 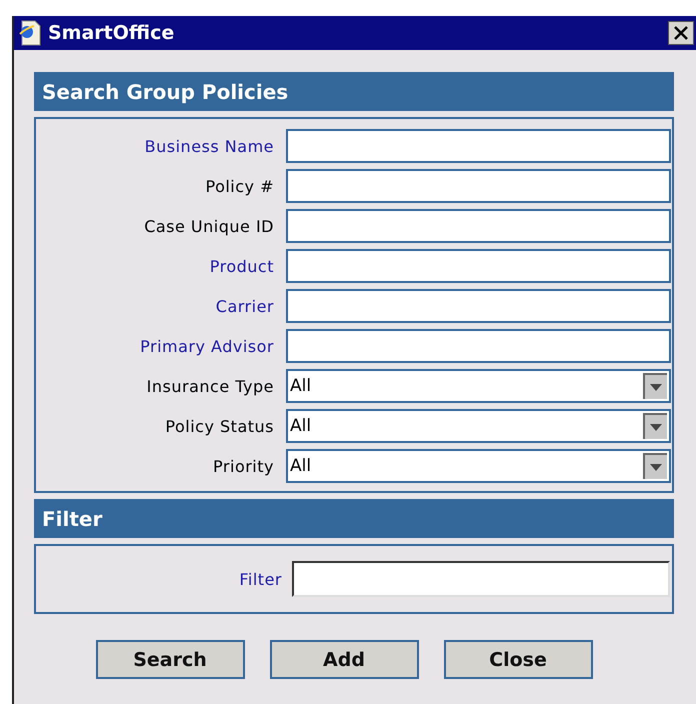 What do you see at coordinates (344, 659) in the screenshot?
I see `dialog-button: Add` at bounding box center [344, 659].